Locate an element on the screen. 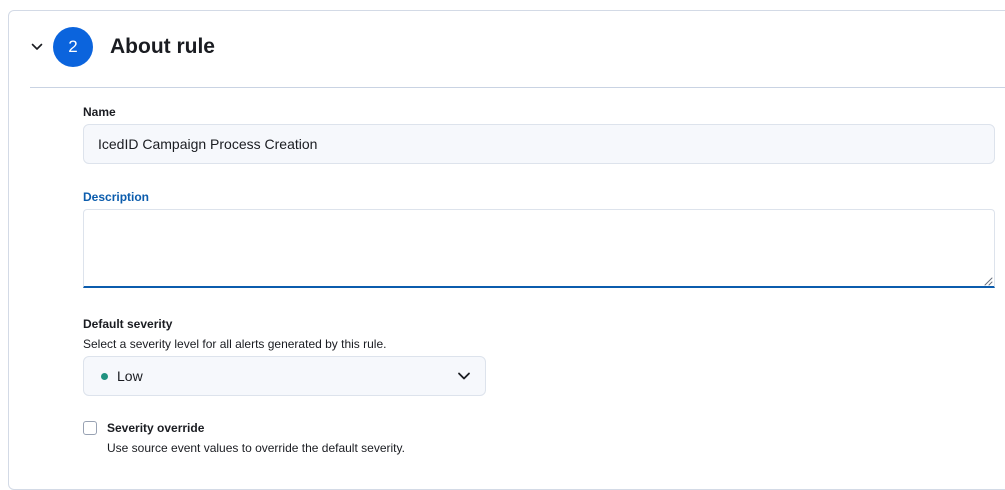 This screenshot has height=490, width=1005. severity-selected-value: Low is located at coordinates (130, 376).